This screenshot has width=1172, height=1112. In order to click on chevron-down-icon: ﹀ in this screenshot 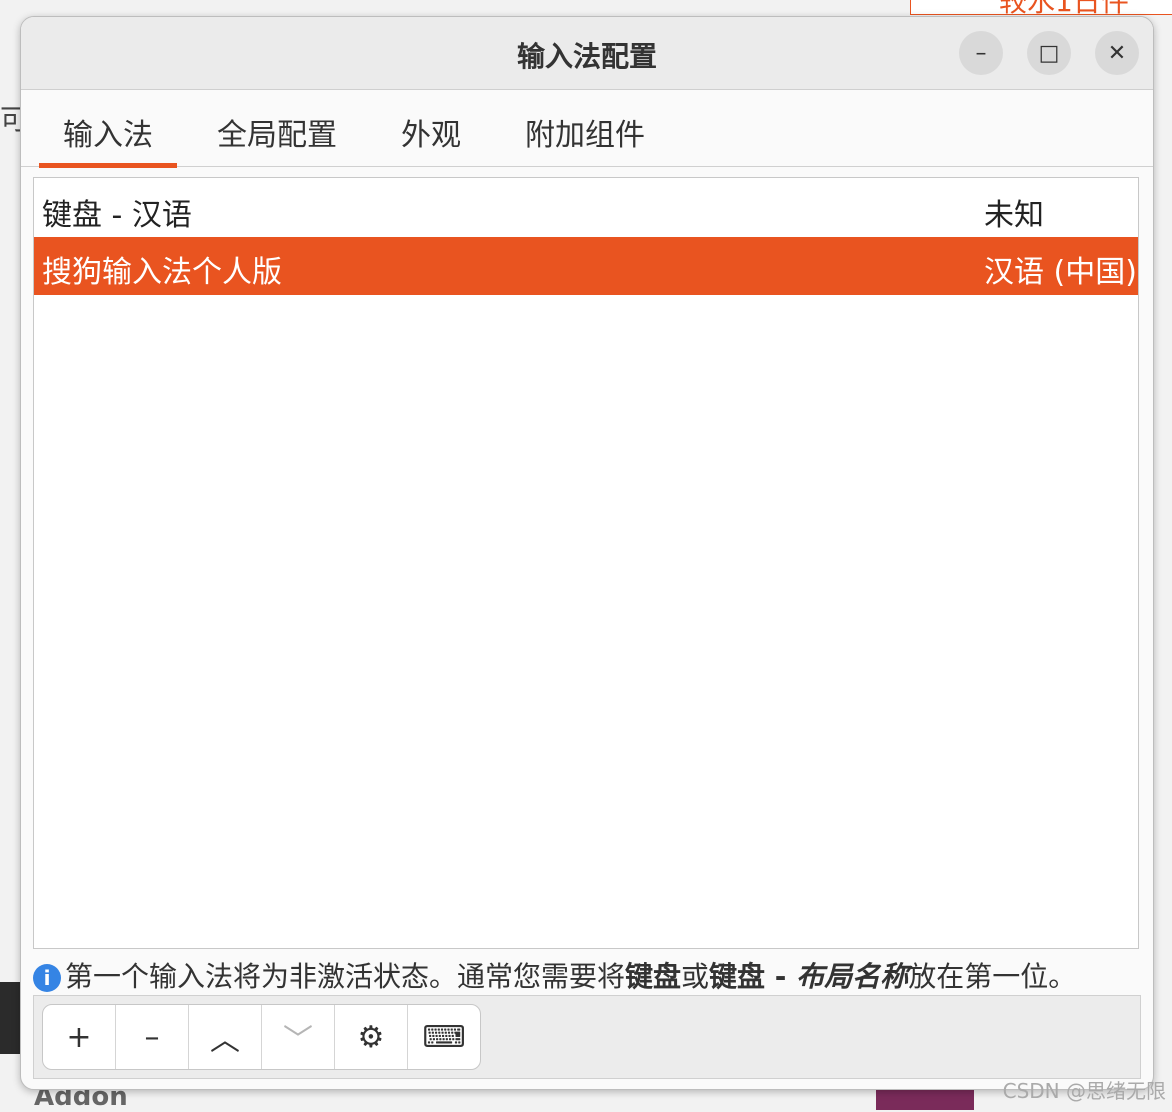, I will do `click(298, 1040)`.